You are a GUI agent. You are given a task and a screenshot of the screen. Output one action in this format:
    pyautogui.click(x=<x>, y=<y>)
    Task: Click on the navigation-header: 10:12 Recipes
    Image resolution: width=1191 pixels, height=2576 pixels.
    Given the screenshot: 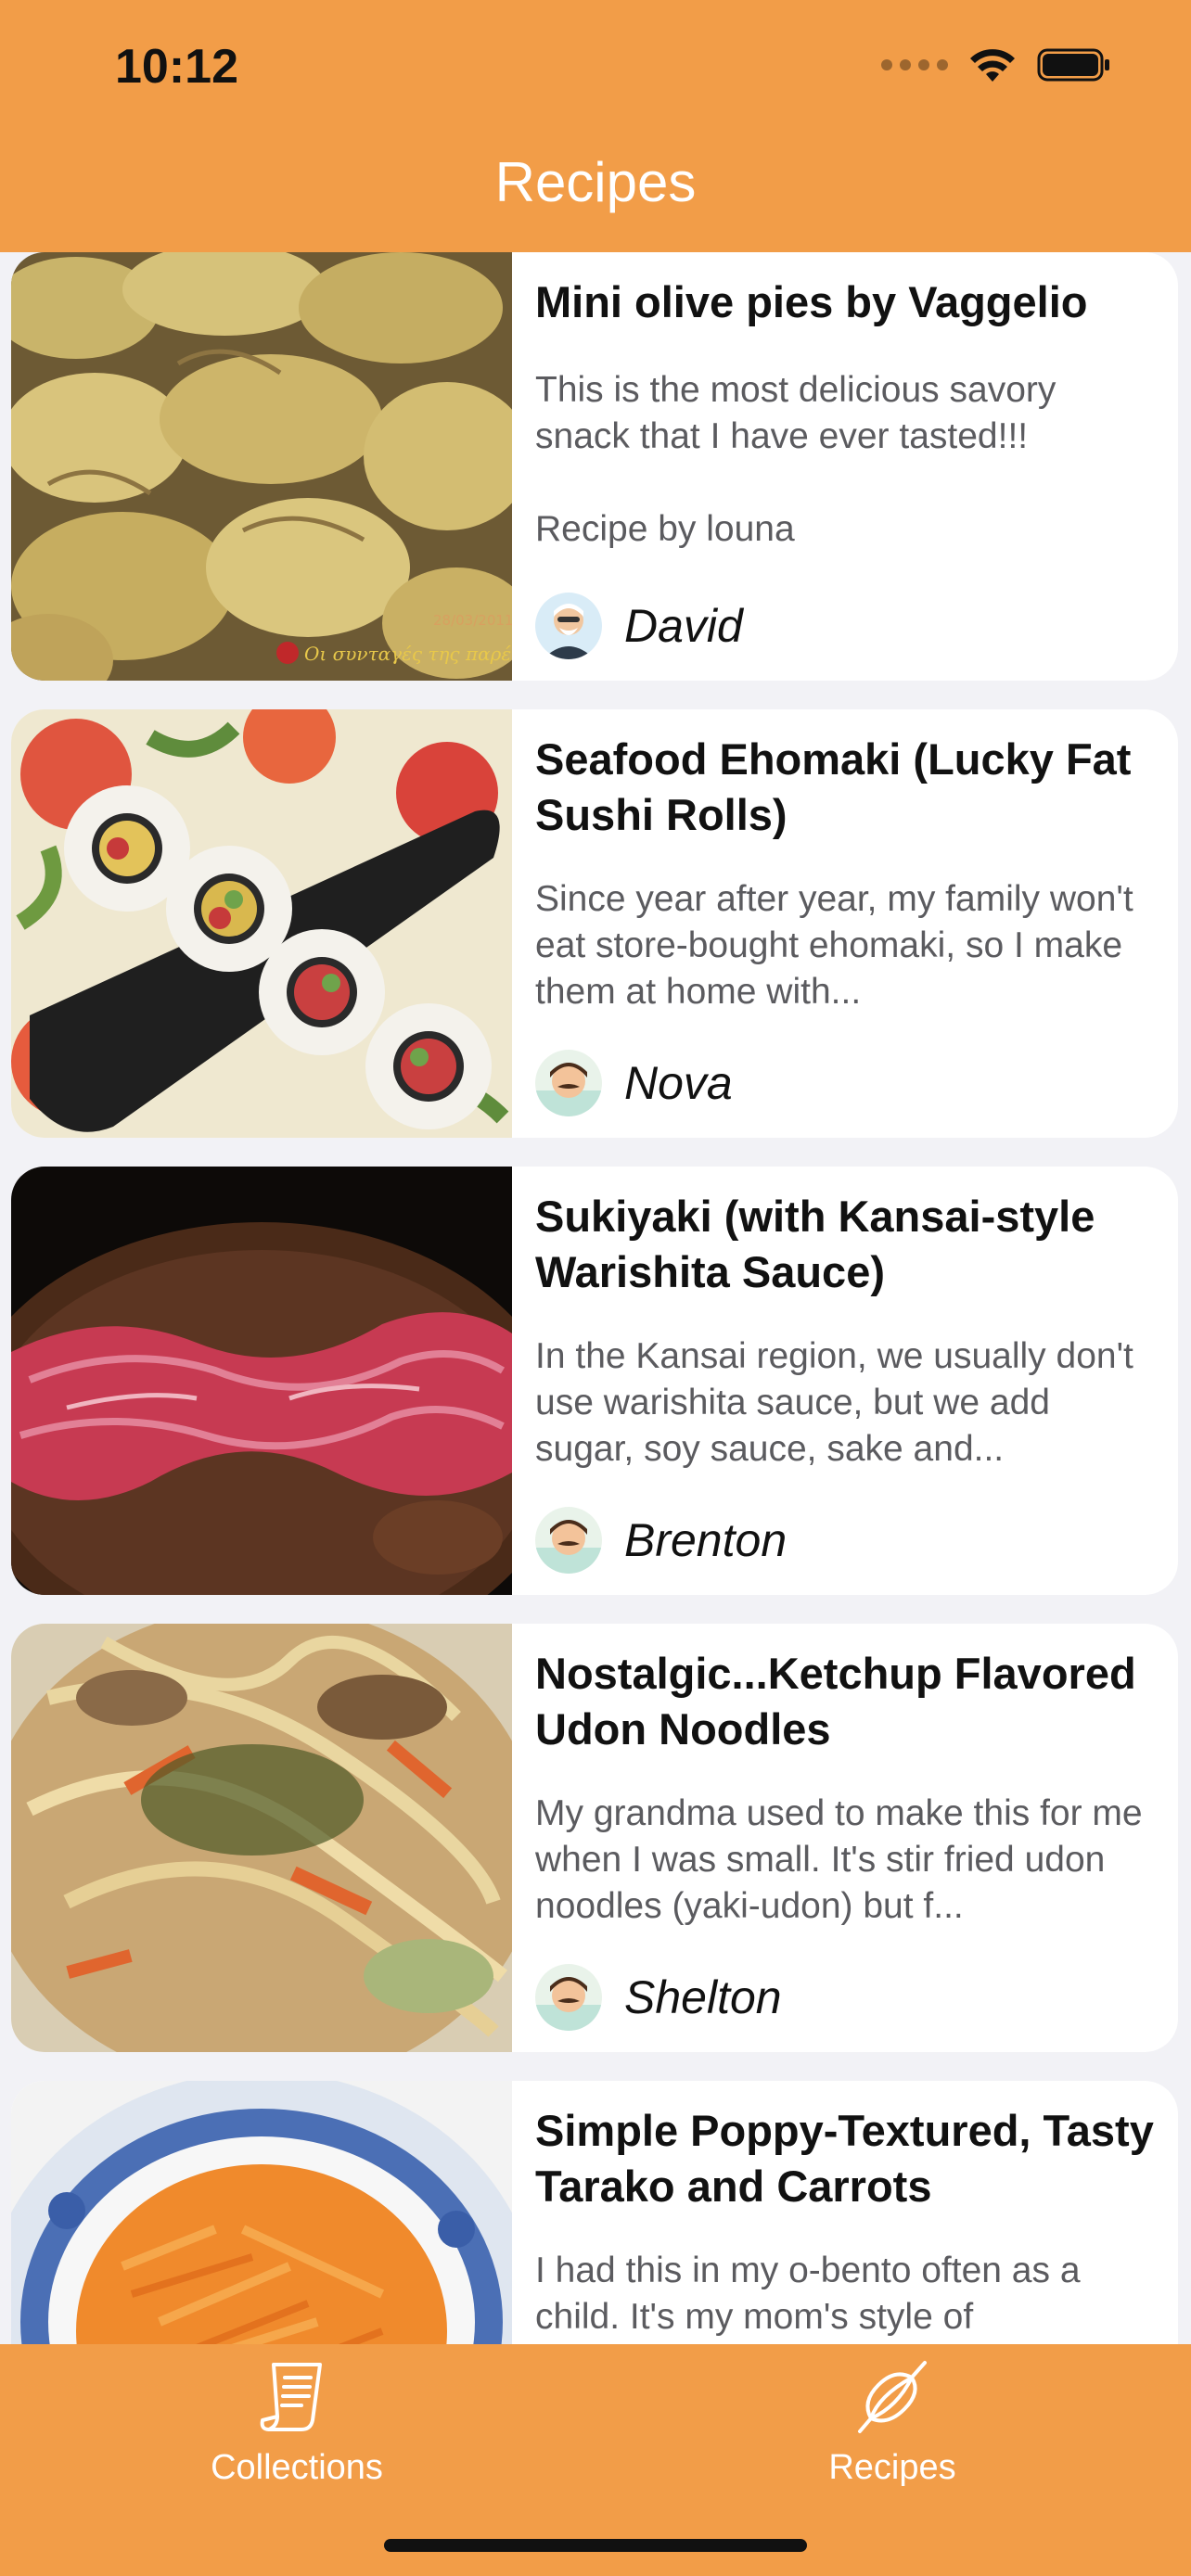 What is the action you would take?
    pyautogui.click(x=595, y=126)
    